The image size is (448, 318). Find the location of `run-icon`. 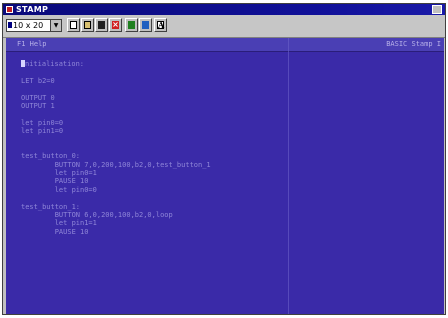

run-icon is located at coordinates (131, 25).